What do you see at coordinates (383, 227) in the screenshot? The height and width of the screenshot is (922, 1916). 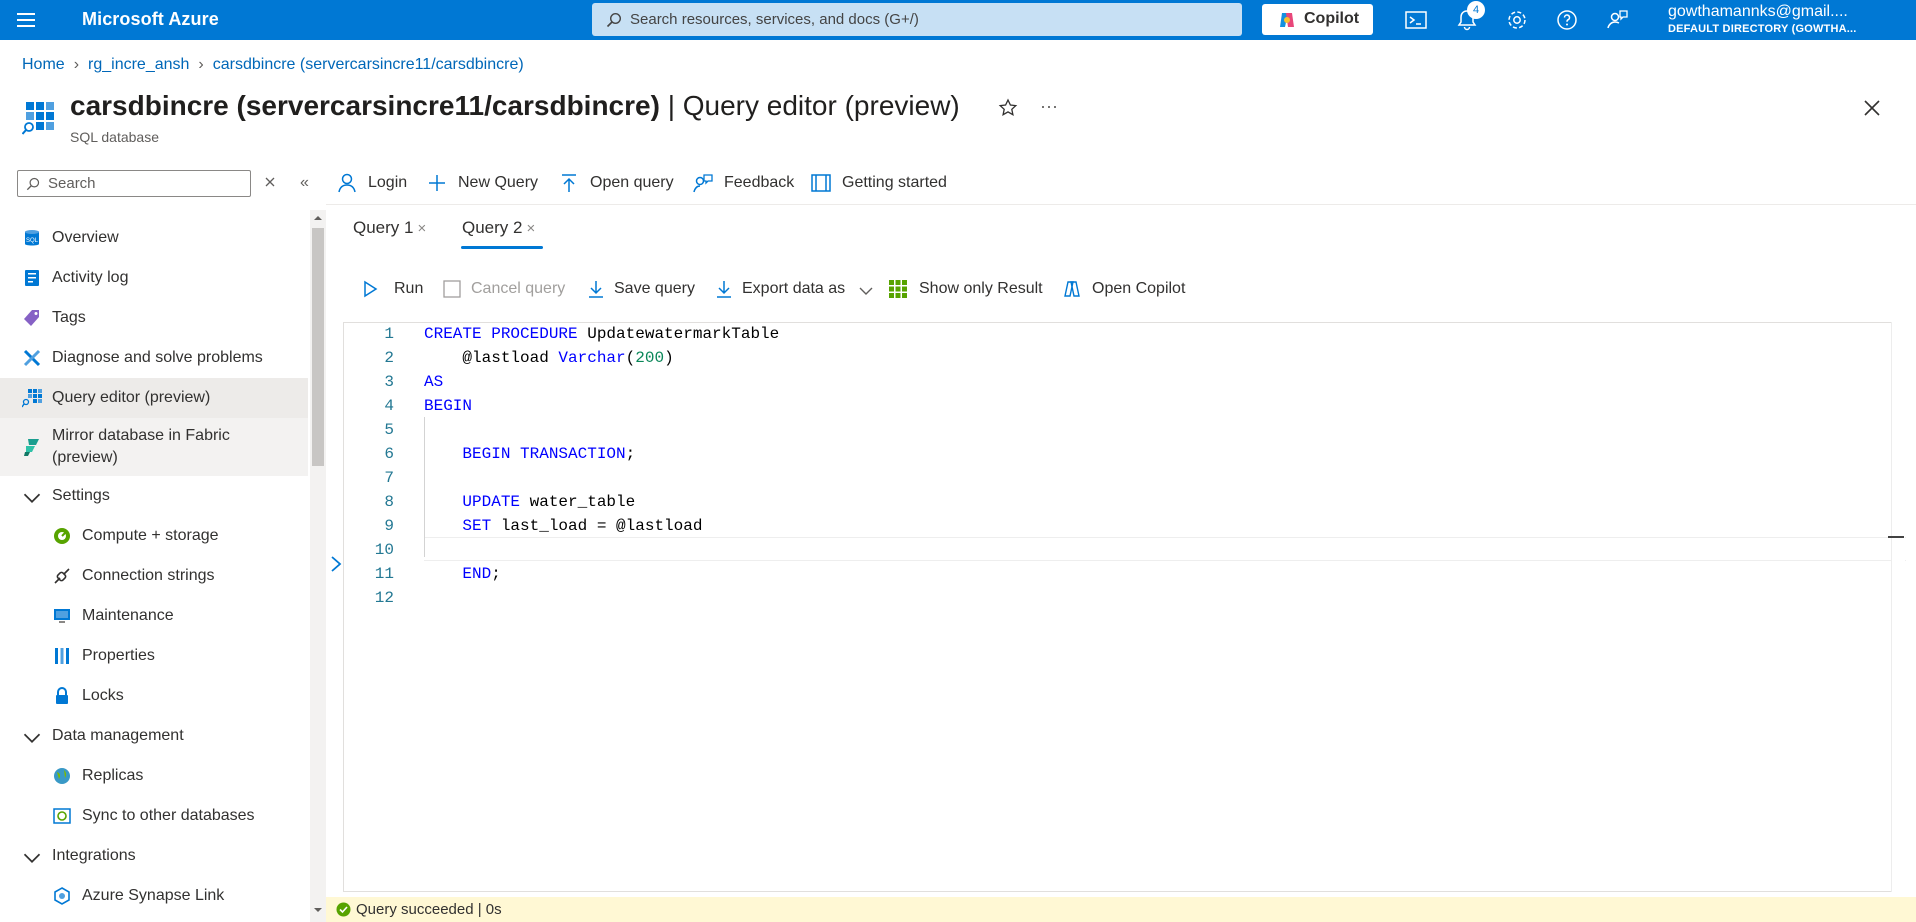 I see `tab-label: Query 1` at bounding box center [383, 227].